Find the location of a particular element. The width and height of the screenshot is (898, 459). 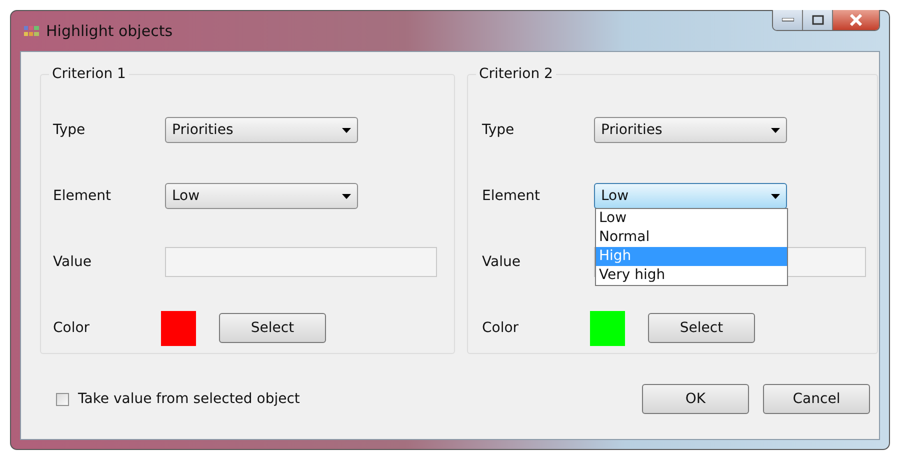

dropdown-option: Low is located at coordinates (691, 218).